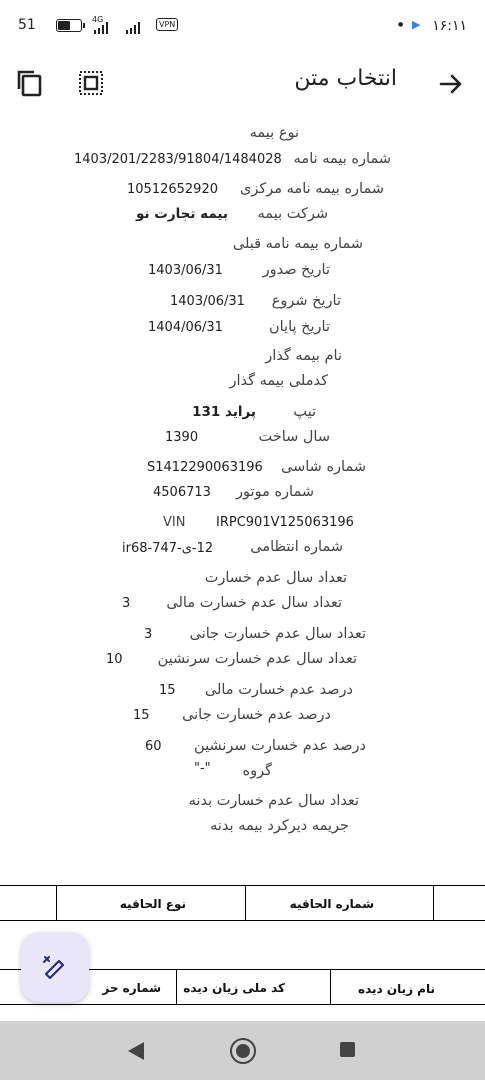 The width and height of the screenshot is (485, 1080). Describe the element at coordinates (347, 1049) in the screenshot. I see `nav-recents-icon` at that location.